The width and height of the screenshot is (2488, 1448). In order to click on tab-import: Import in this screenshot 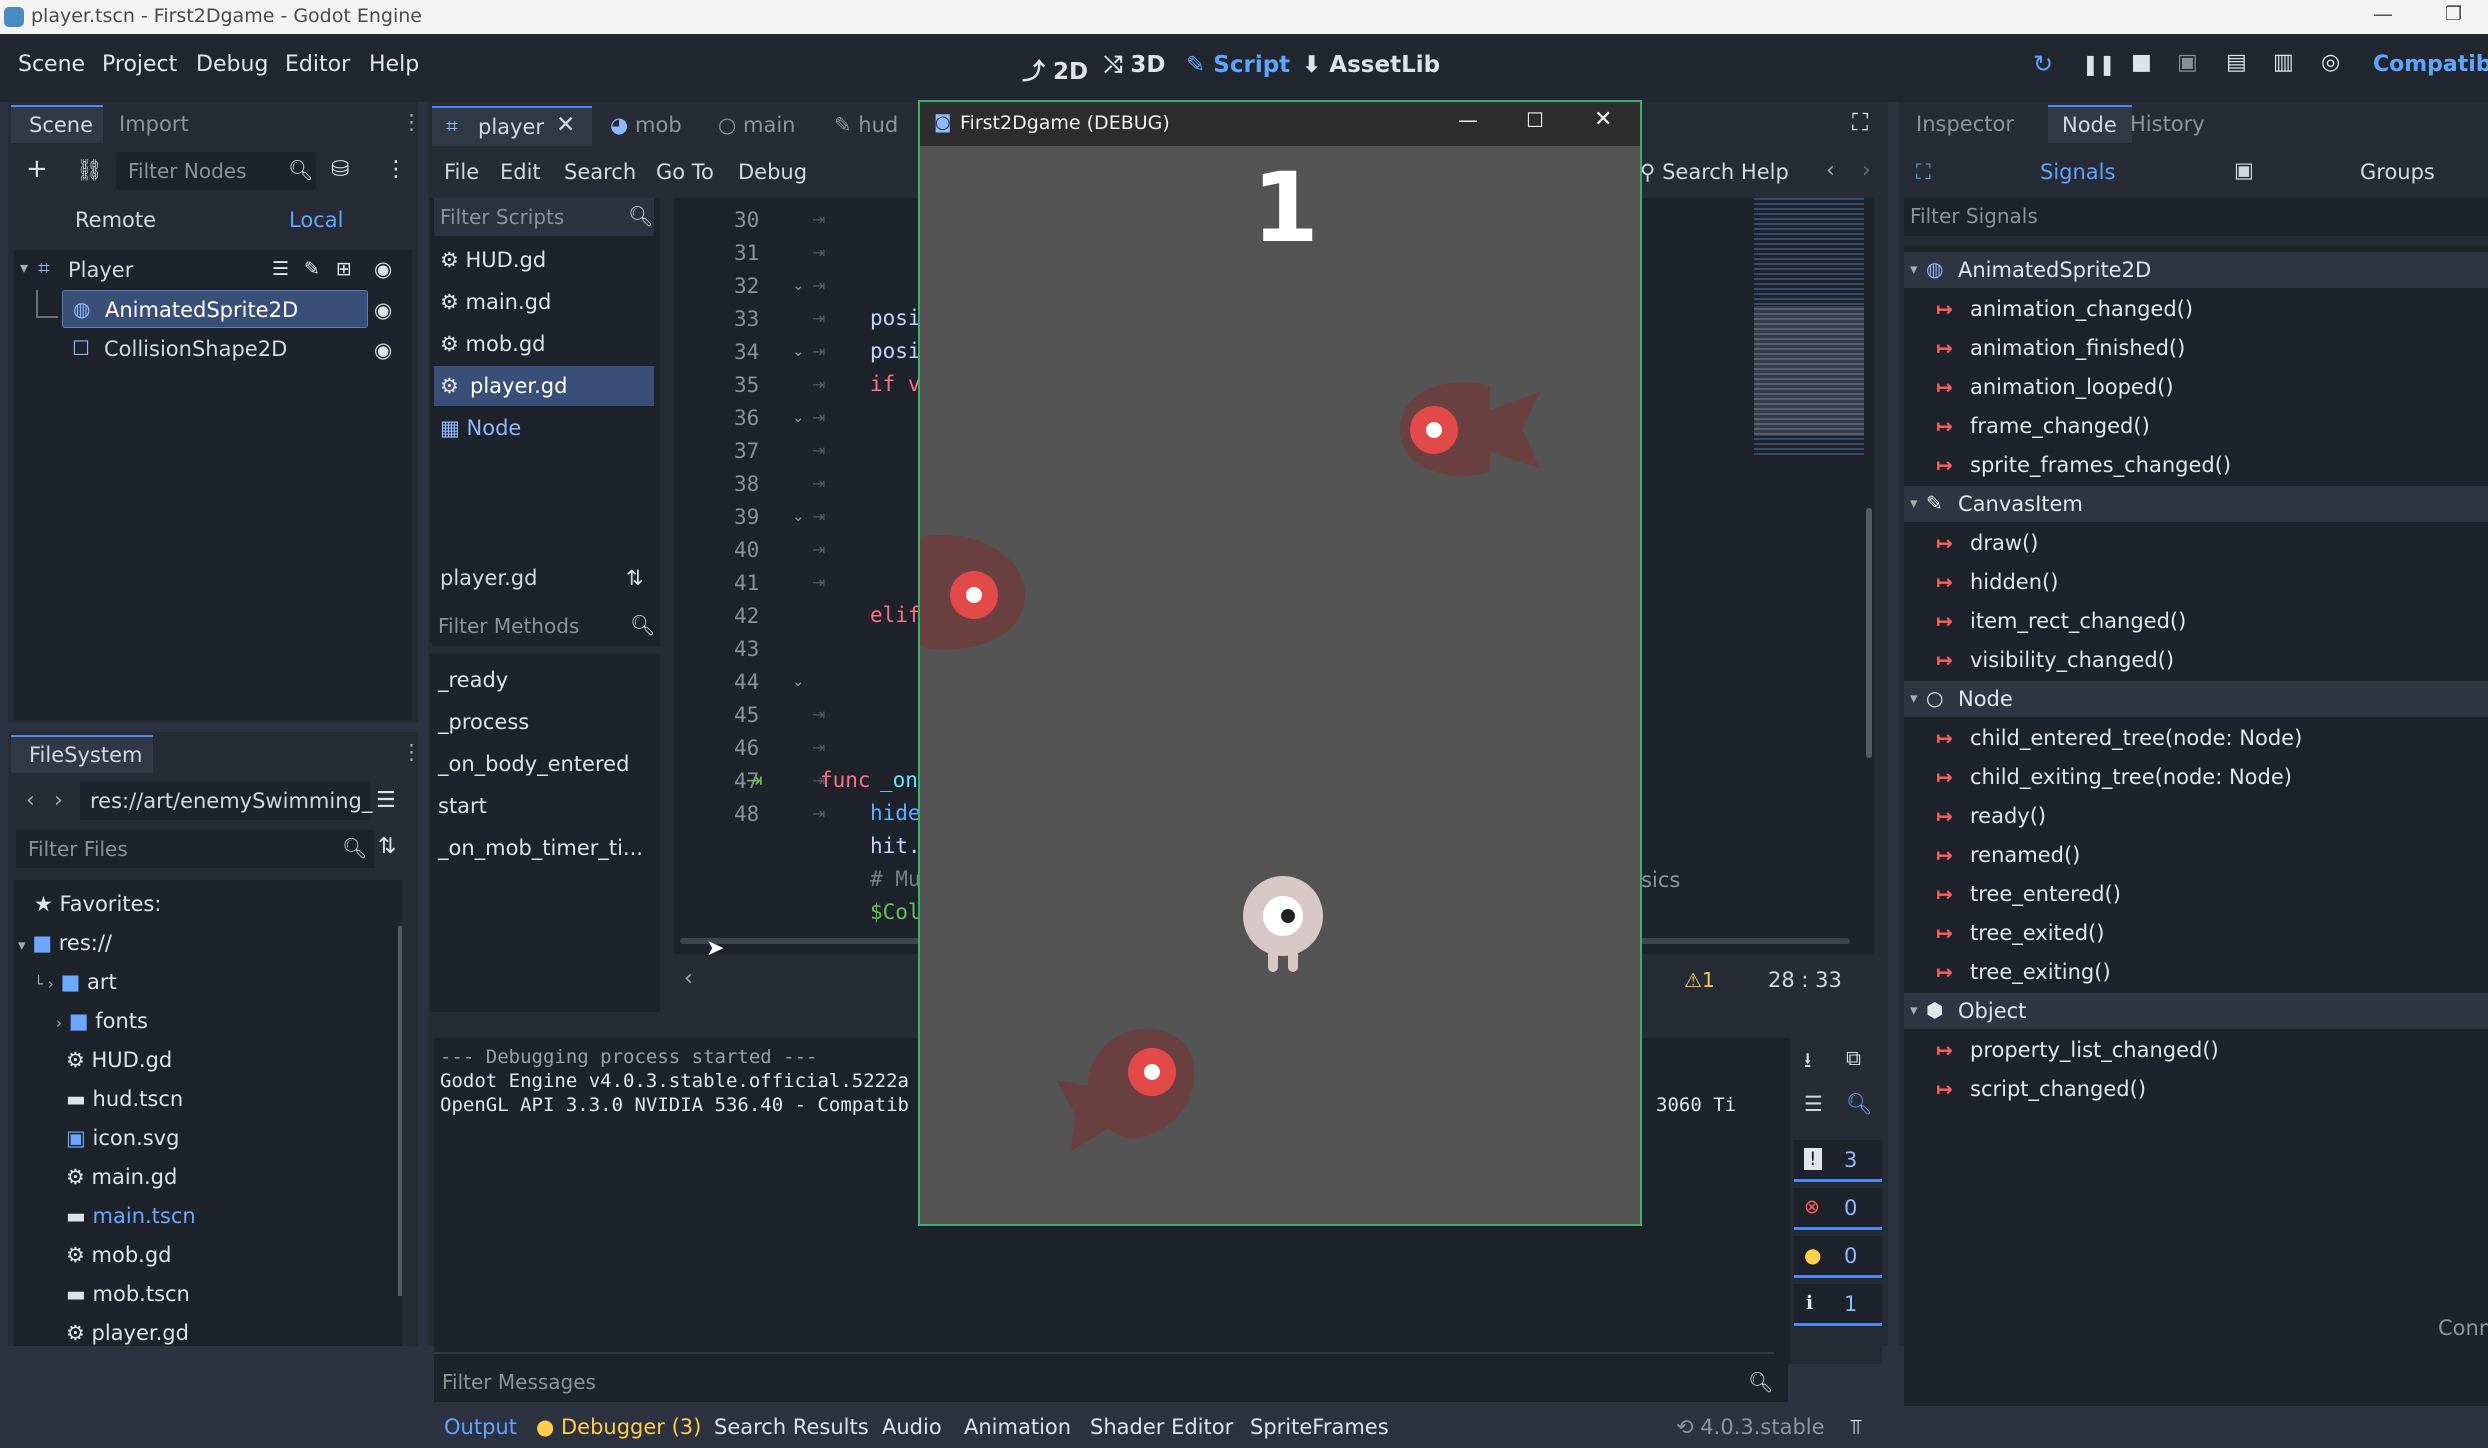, I will do `click(154, 124)`.